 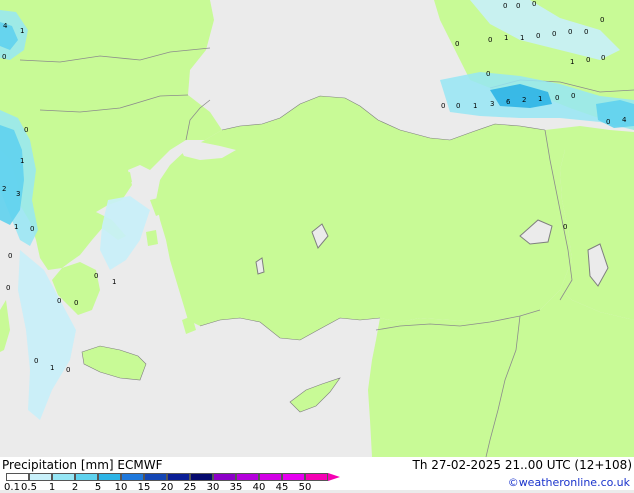 What do you see at coordinates (213, 487) in the screenshot?
I see `scale-tick-label: 30` at bounding box center [213, 487].